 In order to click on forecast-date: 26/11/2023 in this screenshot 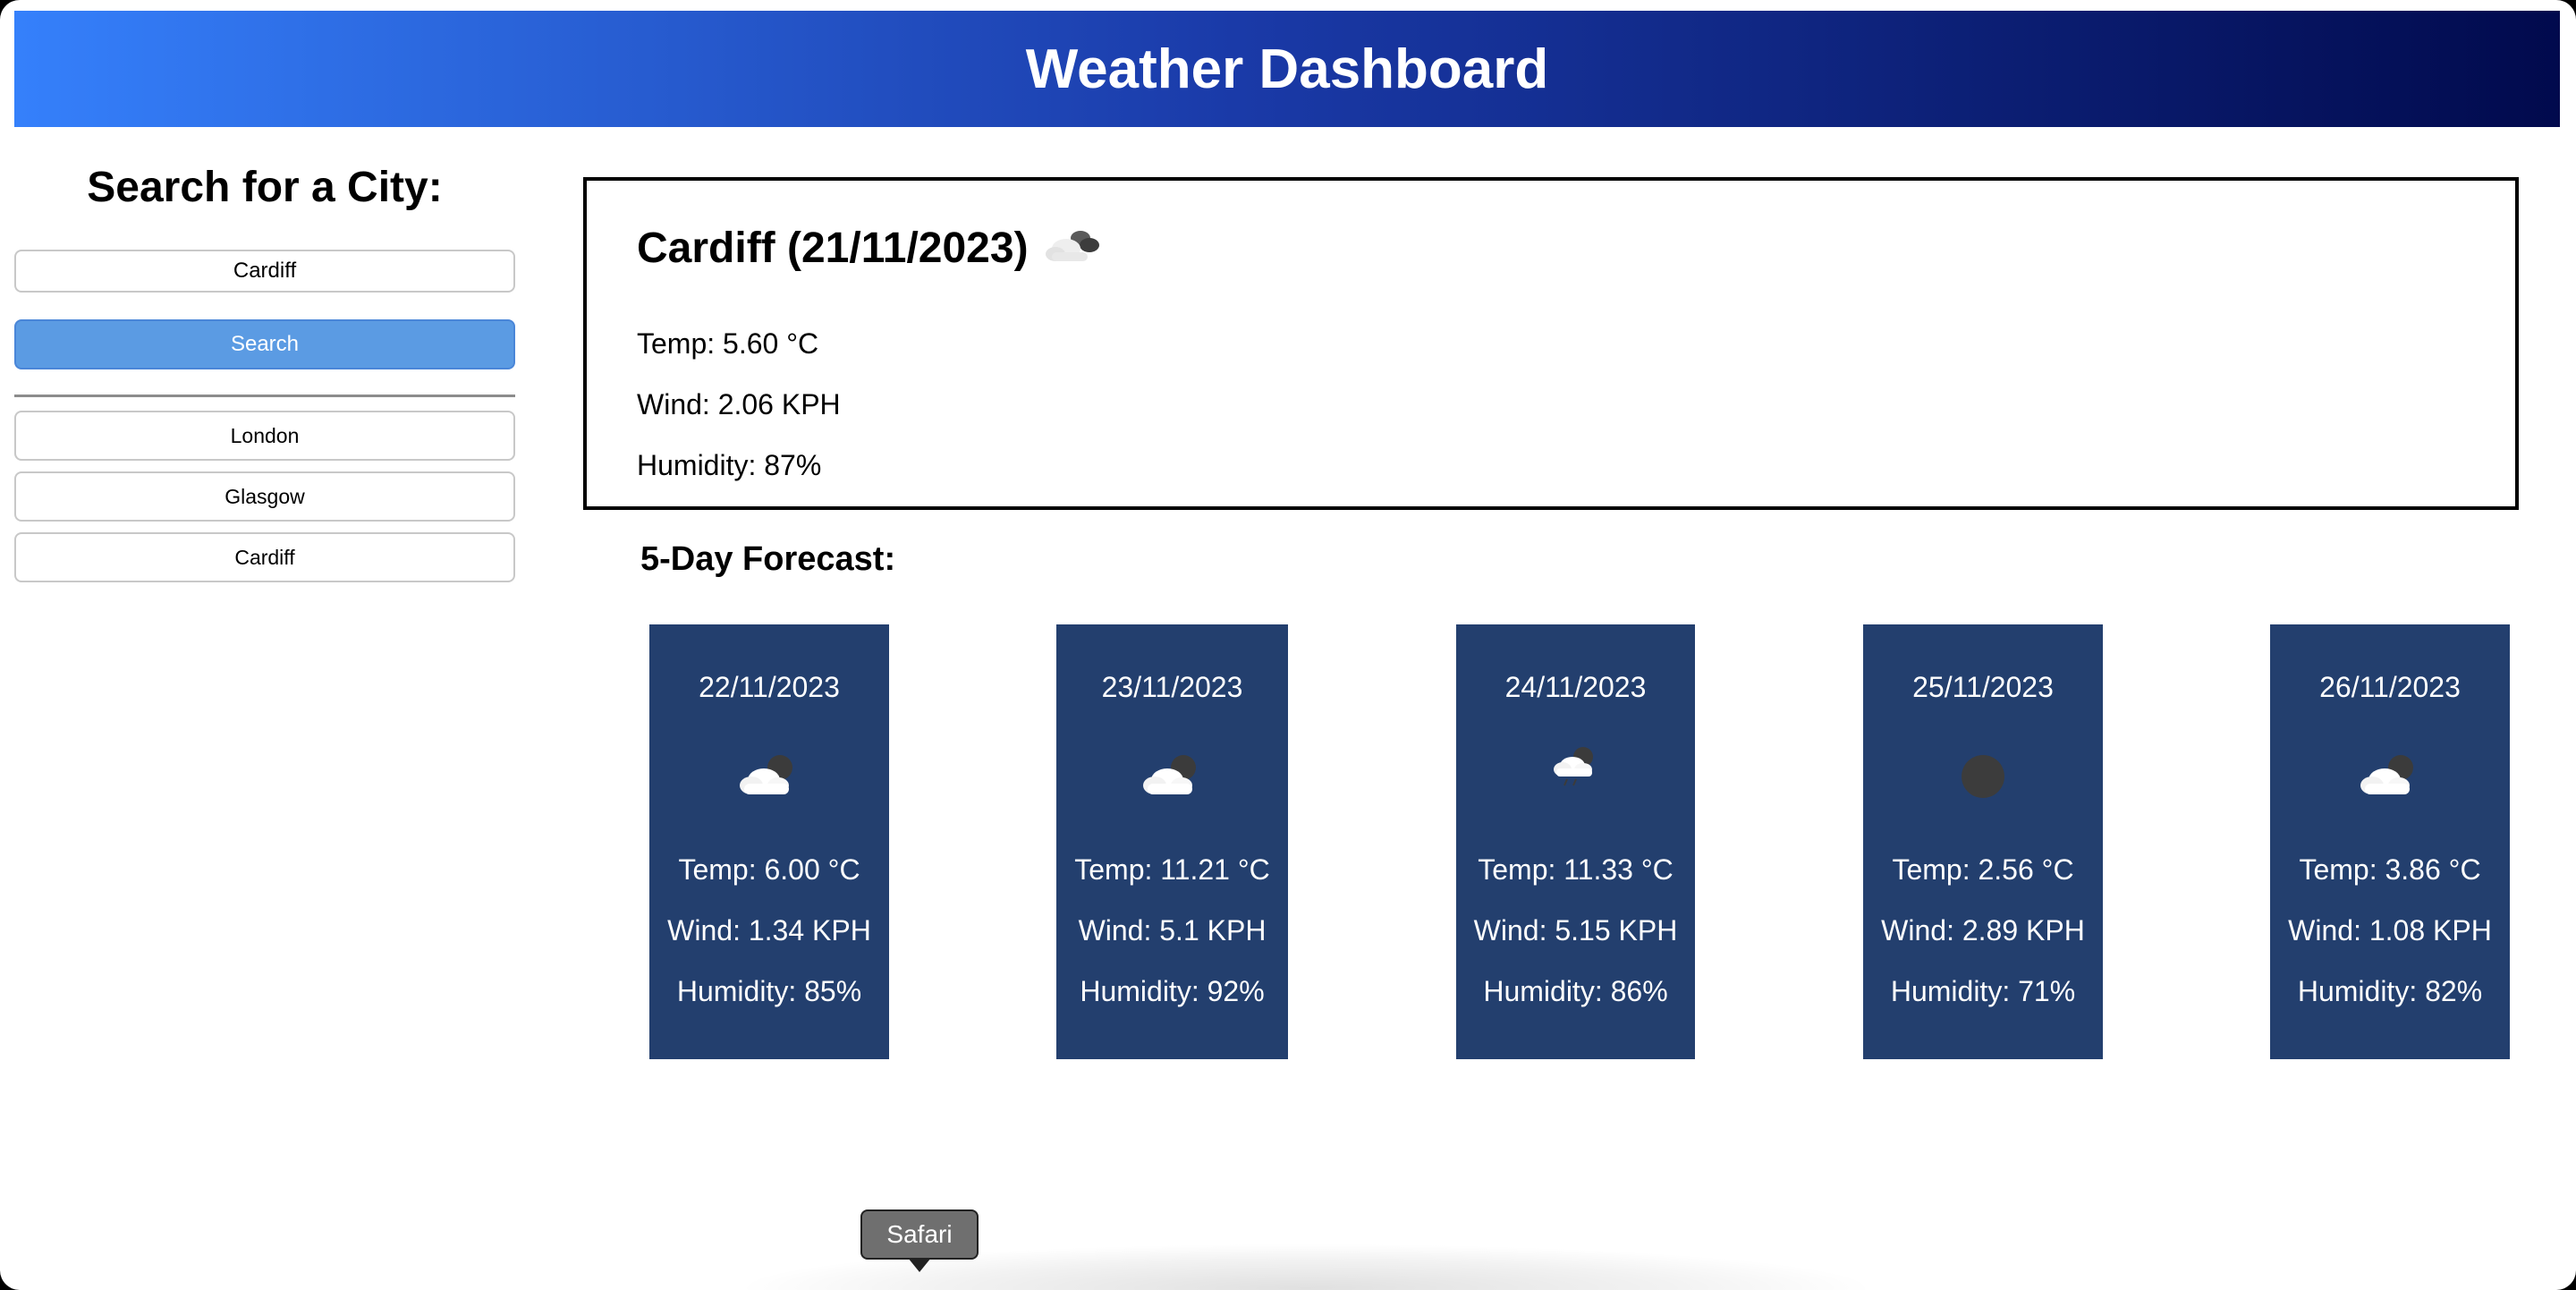, I will do `click(2390, 687)`.